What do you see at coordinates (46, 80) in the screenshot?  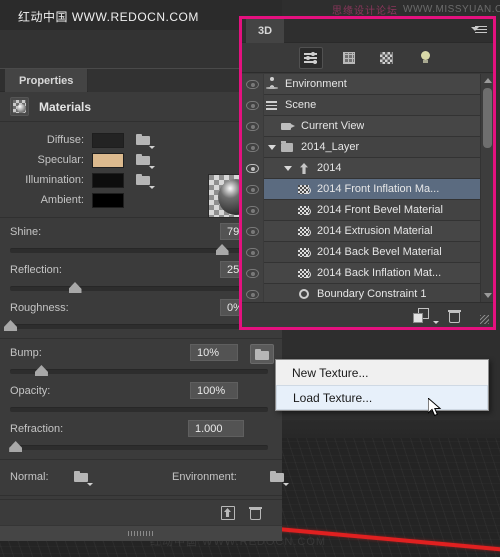 I see `tab-properties: Properties` at bounding box center [46, 80].